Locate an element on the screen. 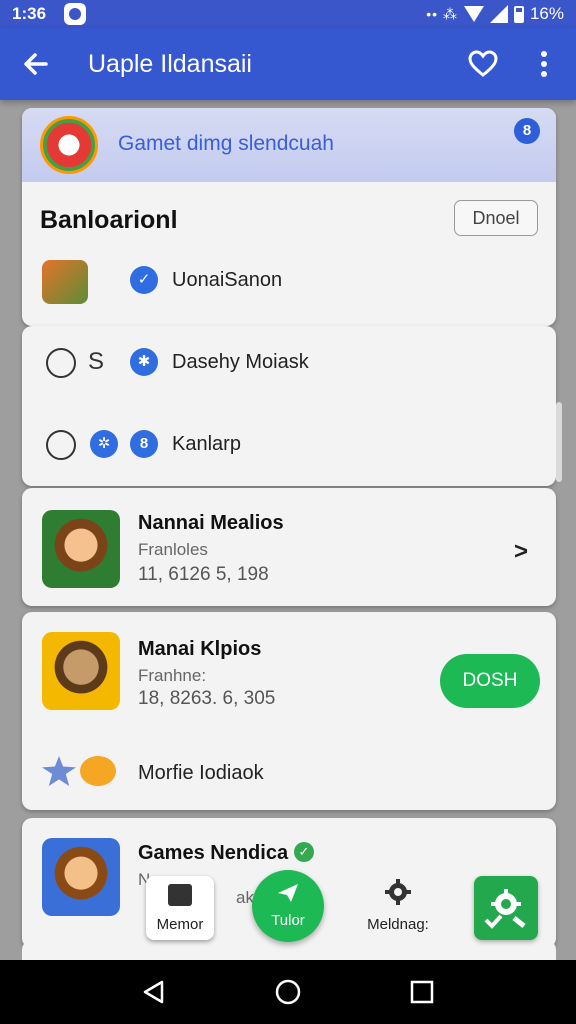 The image size is (576, 1024). list-item: ✲ 8 Kanlarp is located at coordinates (289, 445).